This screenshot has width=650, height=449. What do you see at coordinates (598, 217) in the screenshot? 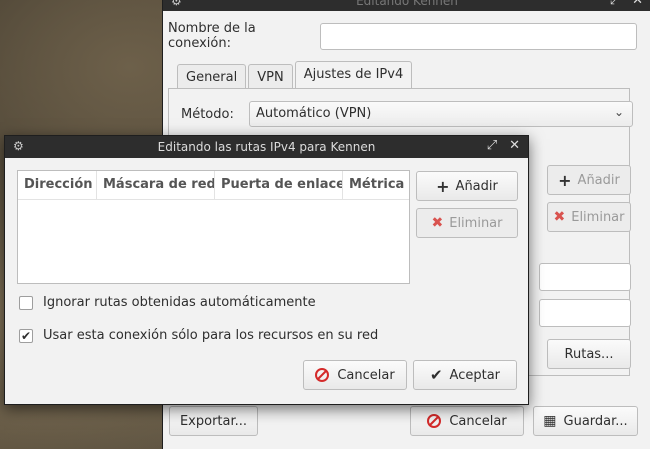
I see `main-remove-label: Eliminar` at bounding box center [598, 217].